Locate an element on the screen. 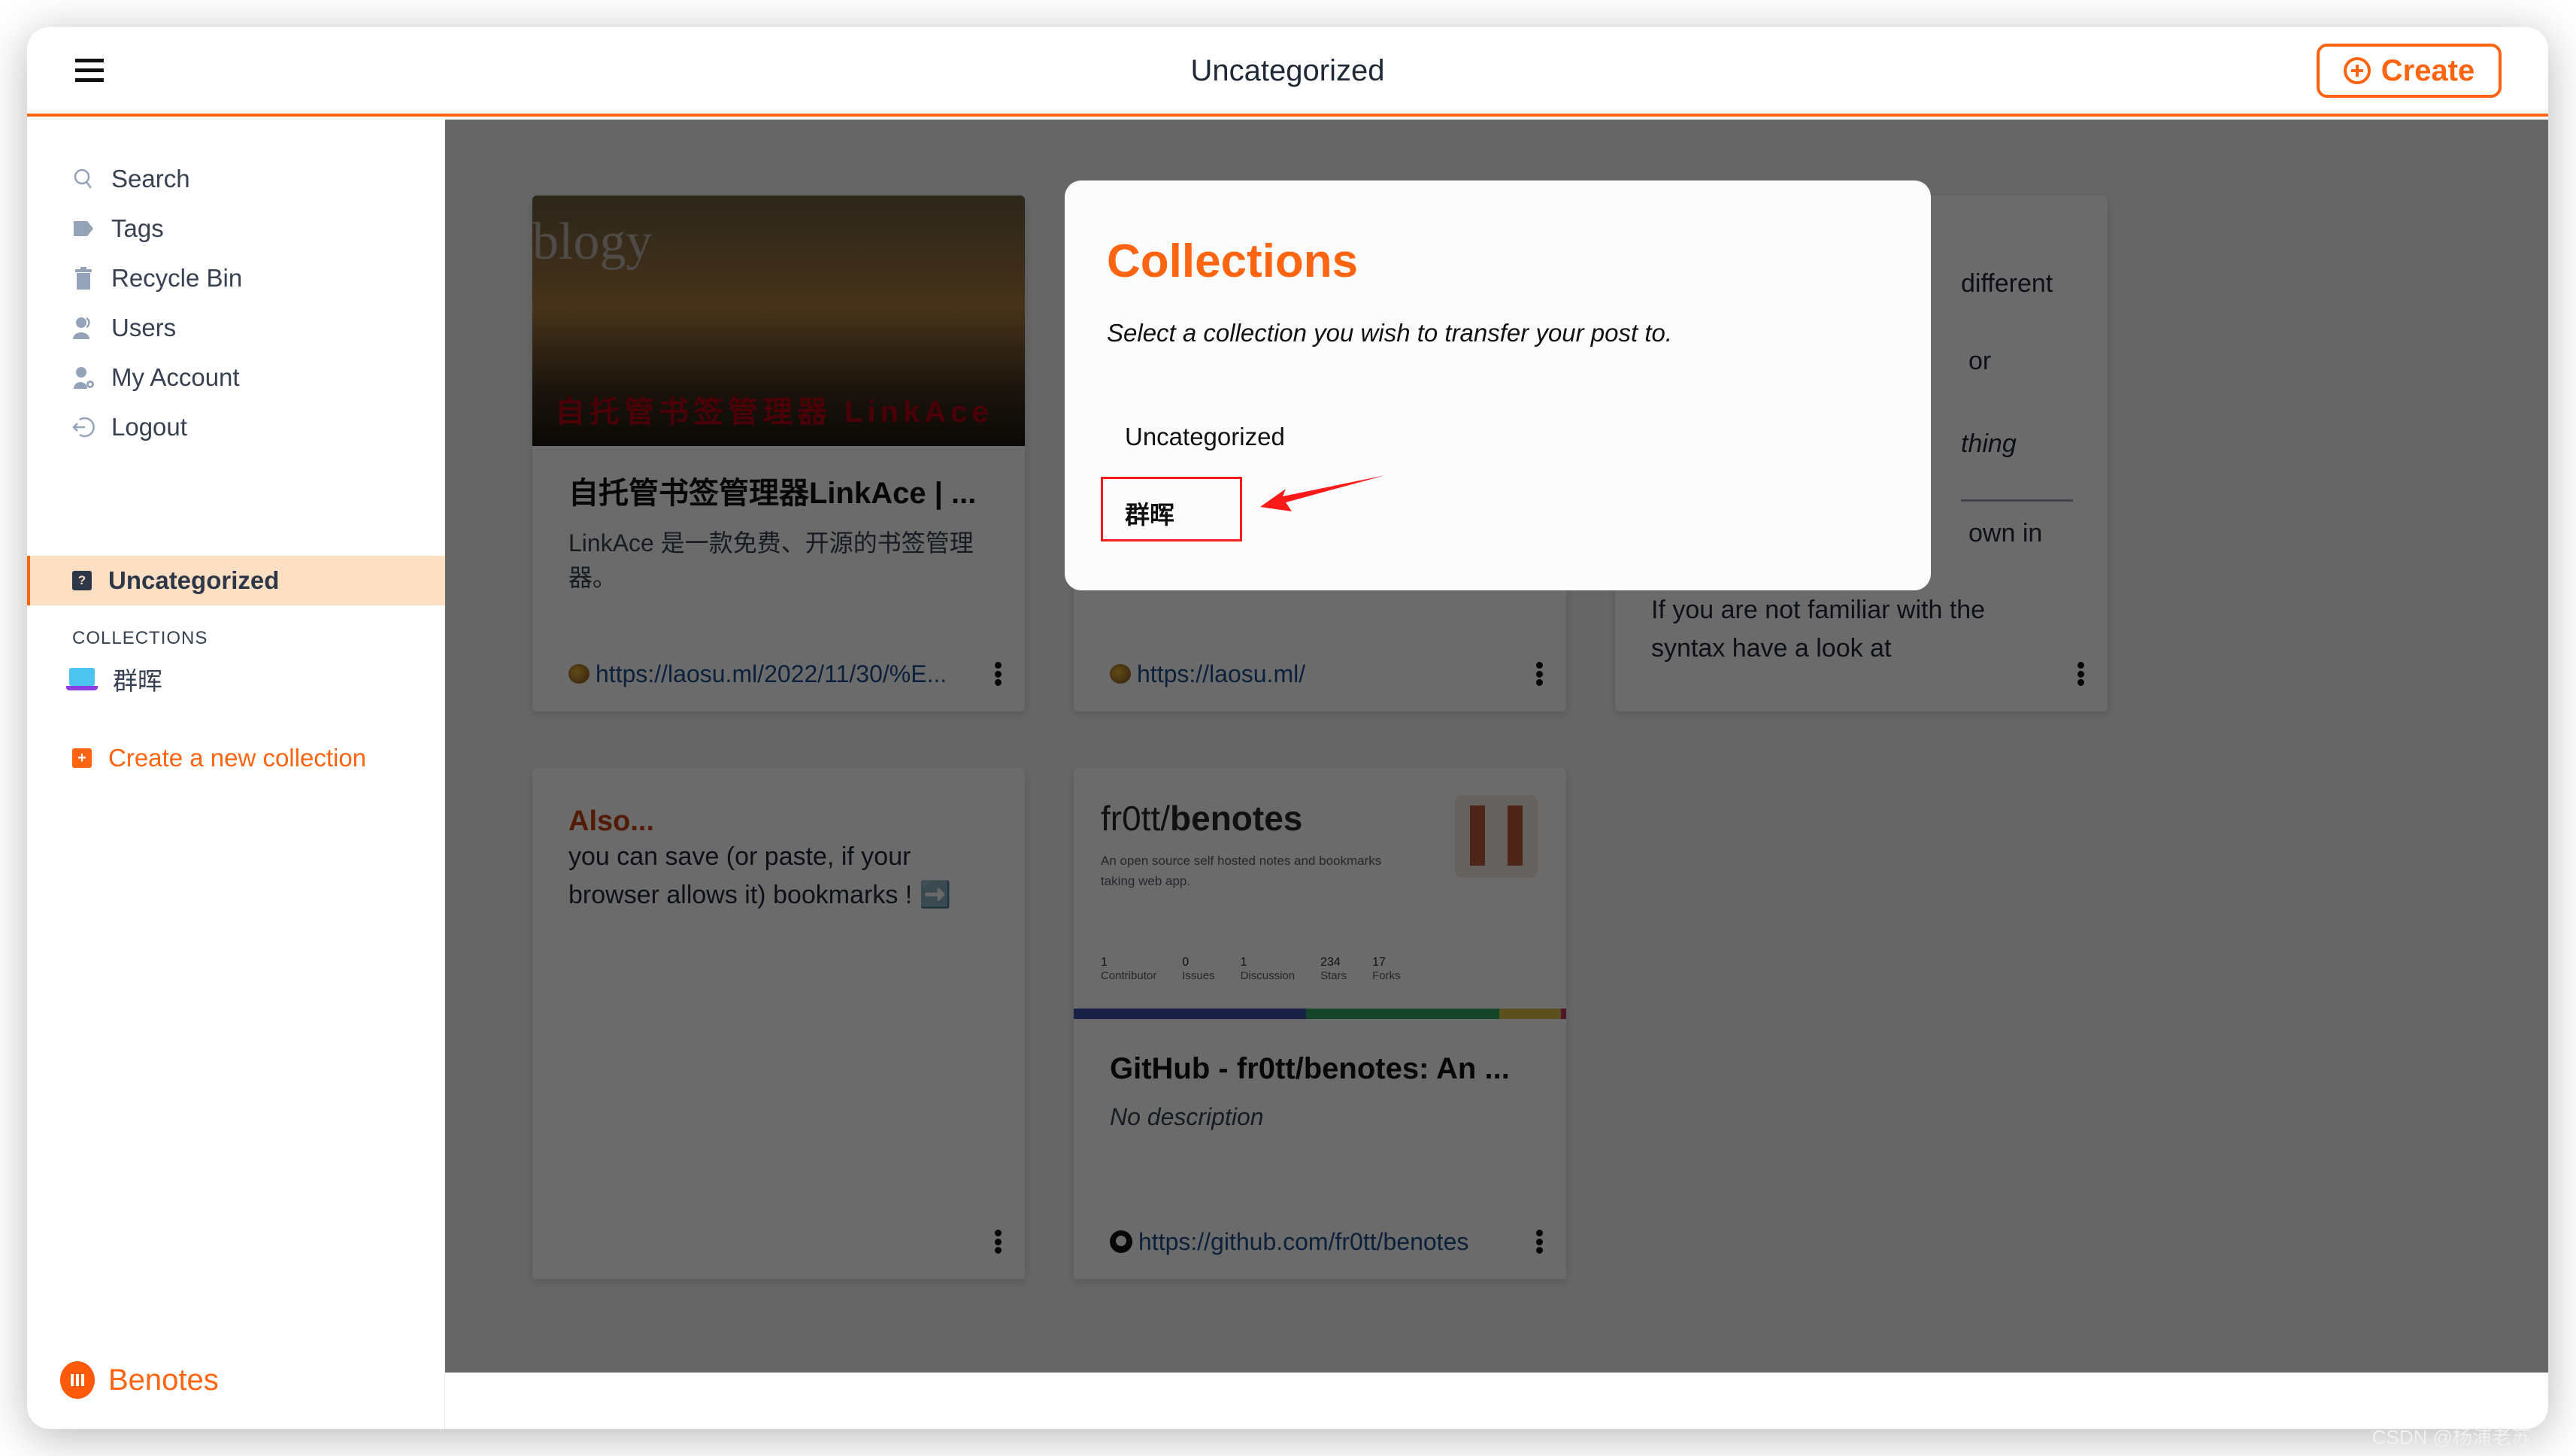  create-collection-link: + Create a new collection is located at coordinates (219, 758).